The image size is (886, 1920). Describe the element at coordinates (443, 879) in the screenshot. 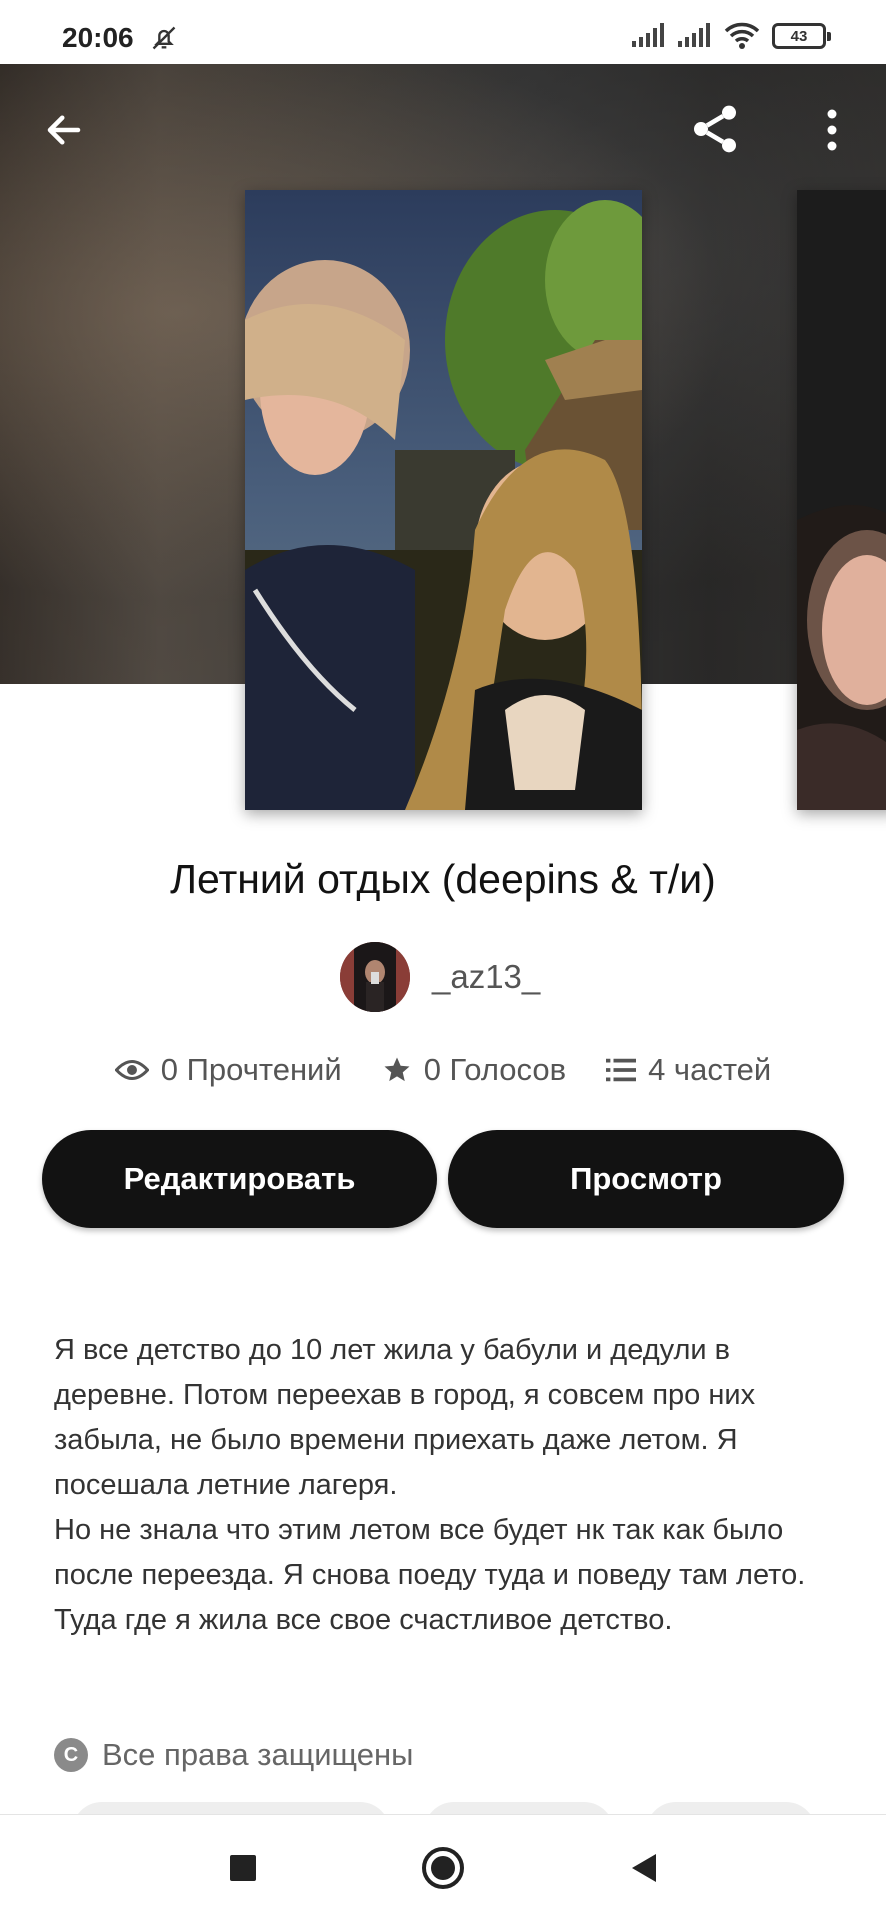

I see `story-title: Летний отдых (deepins & т/и)` at that location.